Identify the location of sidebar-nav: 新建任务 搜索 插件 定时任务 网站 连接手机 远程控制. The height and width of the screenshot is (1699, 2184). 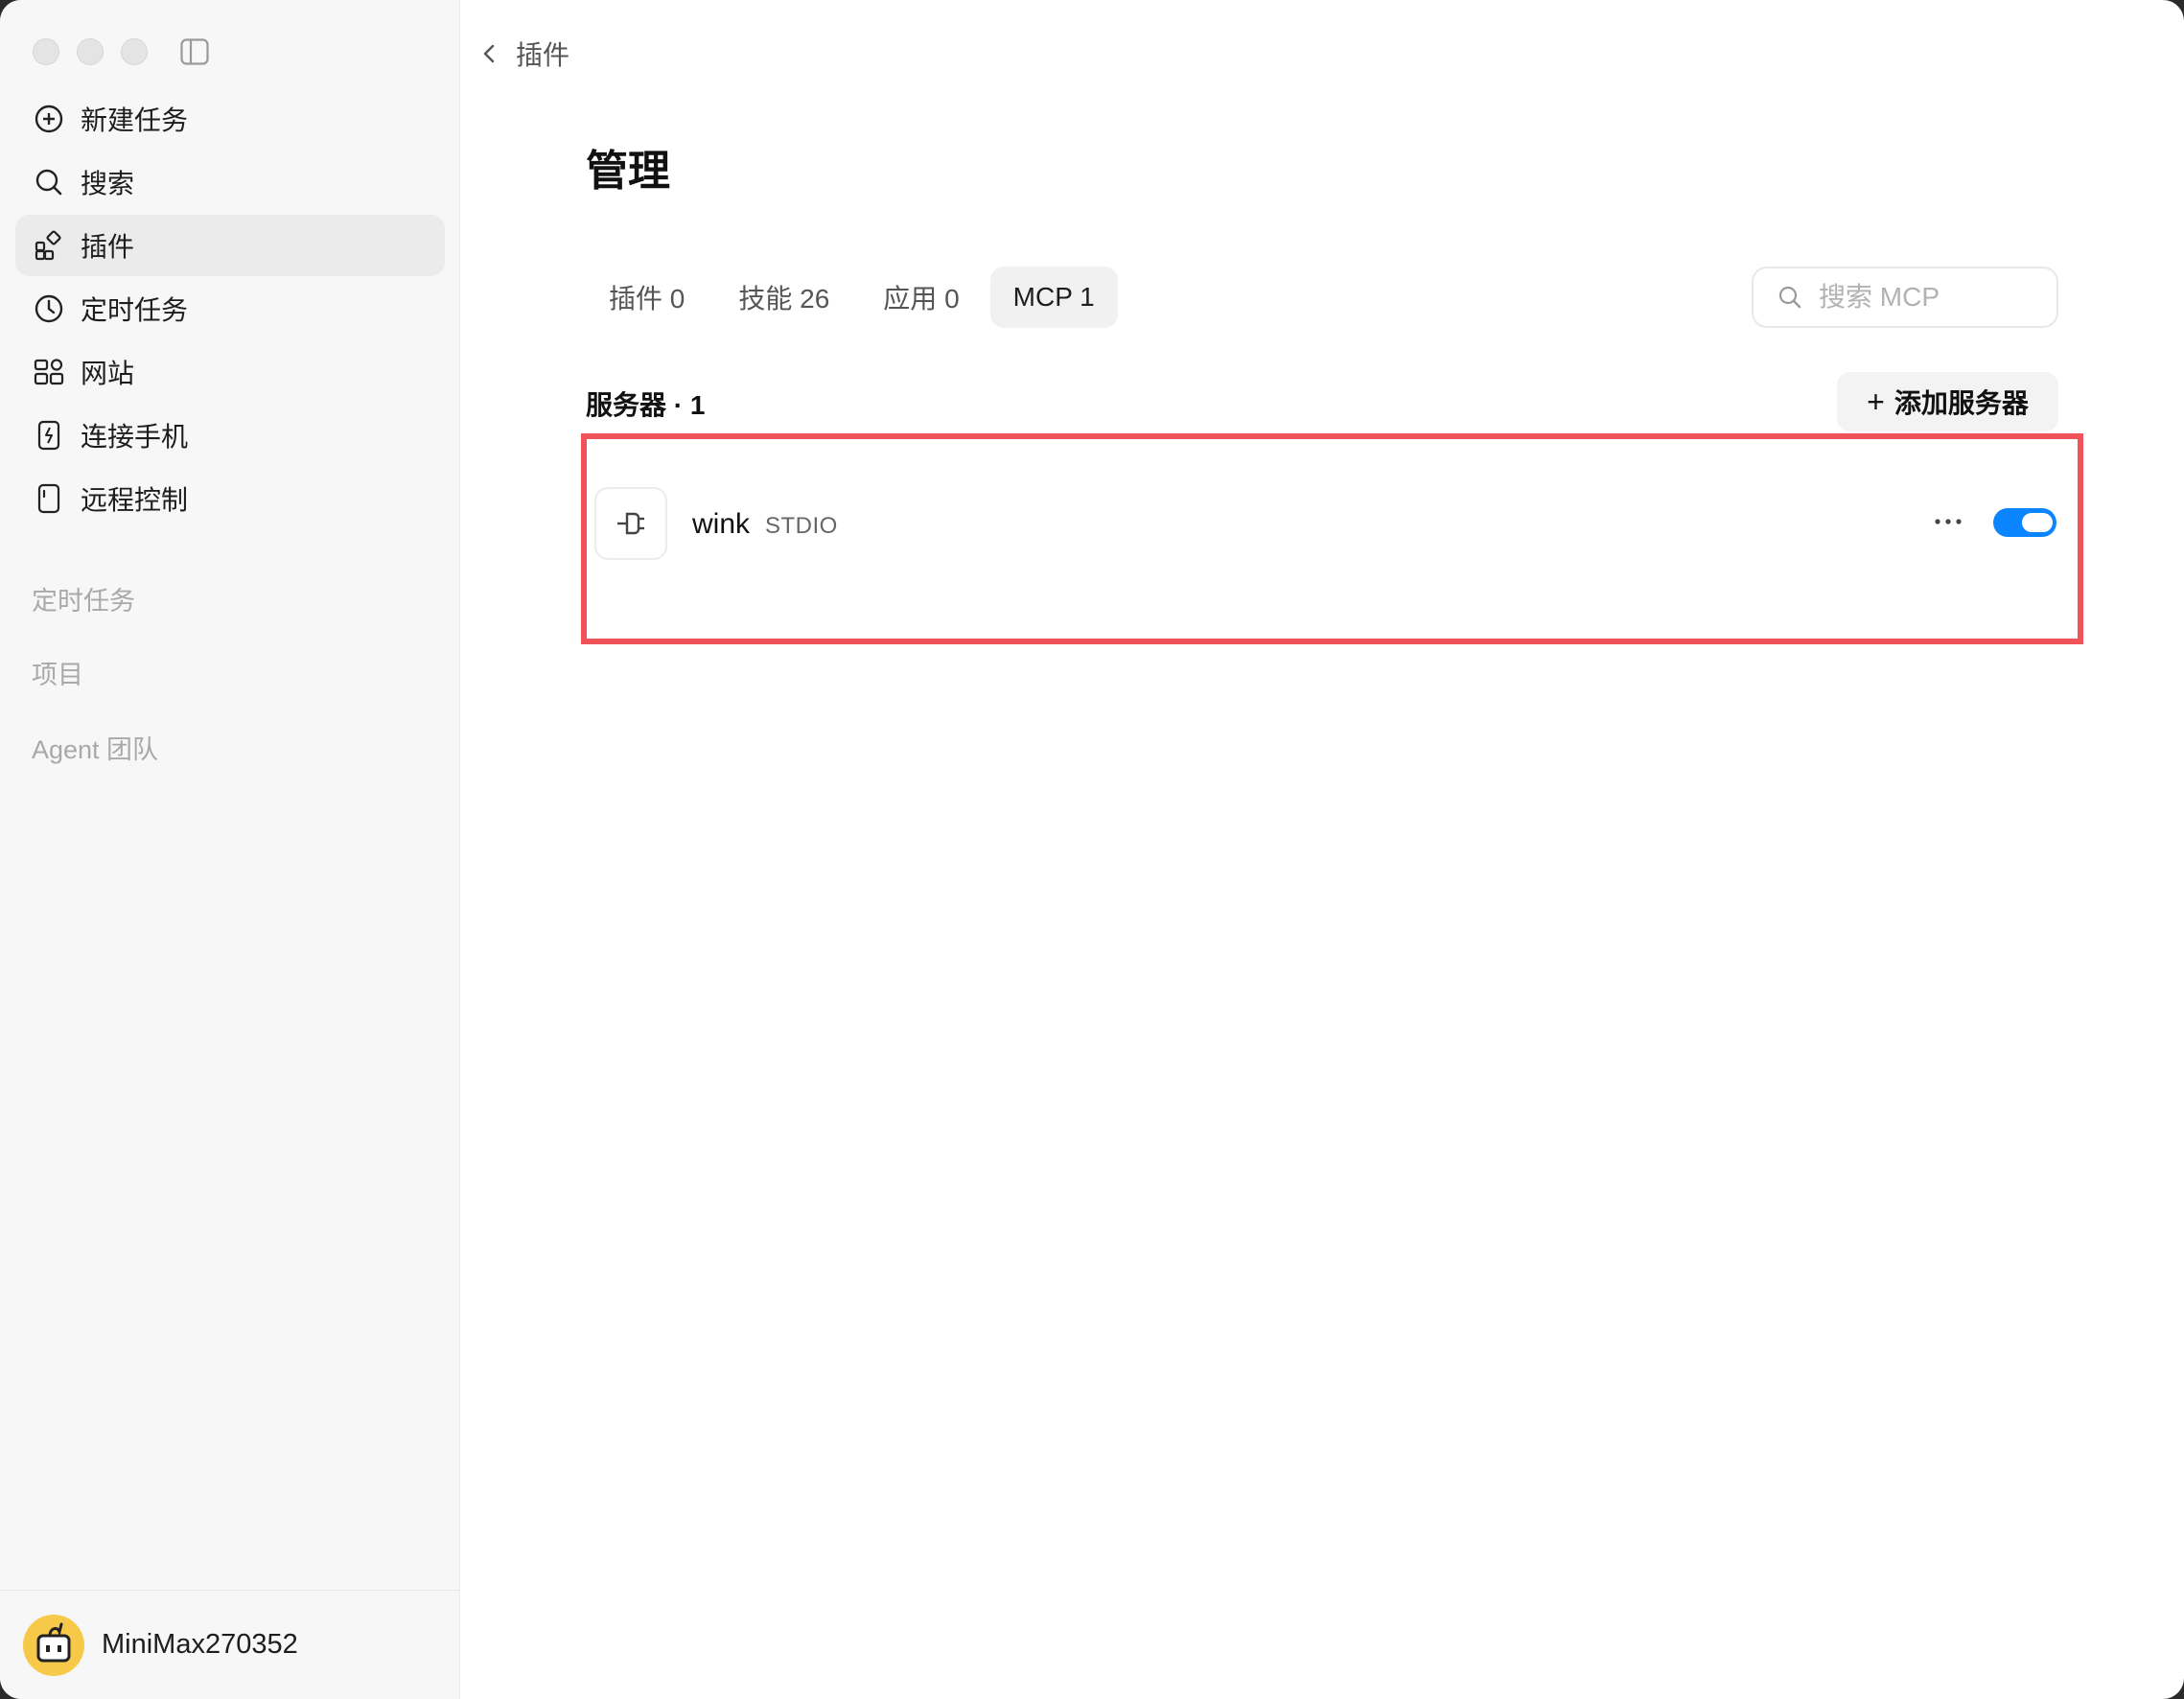
(230, 310).